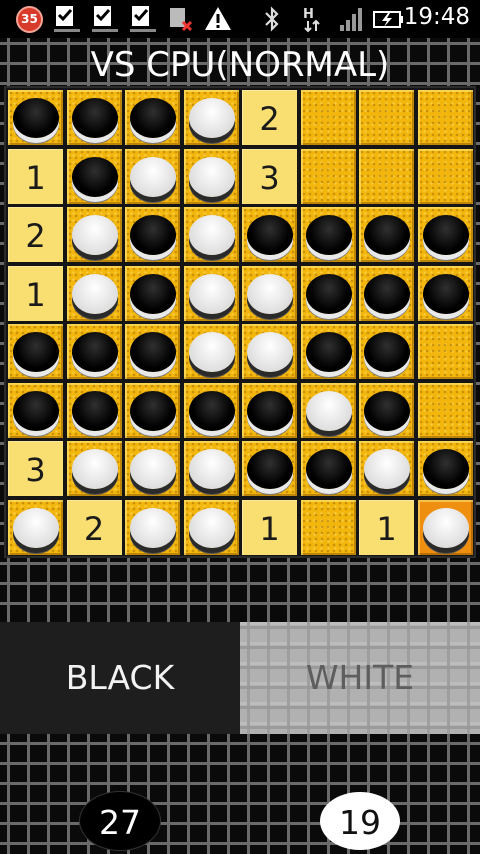 The image size is (480, 854). Describe the element at coordinates (120, 678) in the screenshot. I see `black-turn-indicator: BLACK` at that location.